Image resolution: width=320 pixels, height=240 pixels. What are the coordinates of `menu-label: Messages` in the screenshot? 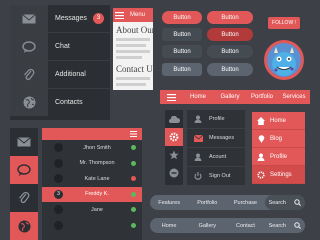 It's located at (222, 138).